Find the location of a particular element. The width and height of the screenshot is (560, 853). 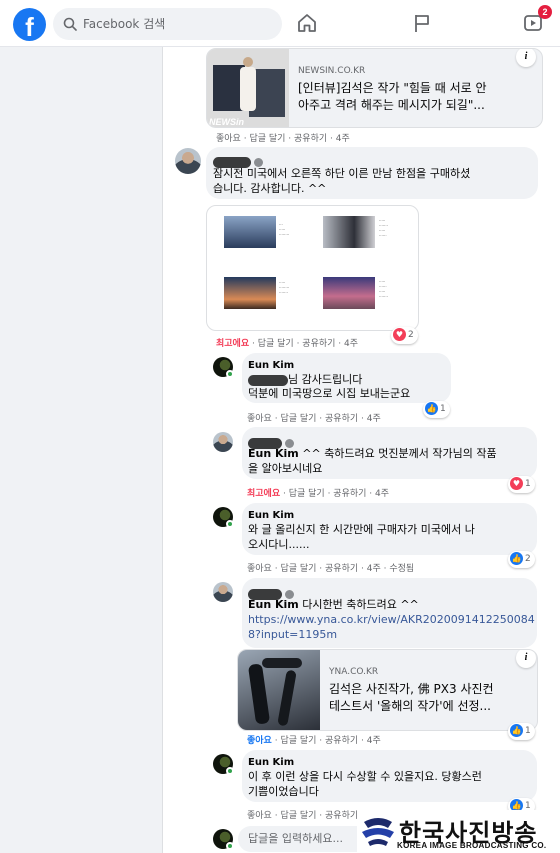

reply-bubble: Eun Kim 님 감사드립니다 덕분에 미국땅으로 시집 보내는군요 is located at coordinates (346, 378).